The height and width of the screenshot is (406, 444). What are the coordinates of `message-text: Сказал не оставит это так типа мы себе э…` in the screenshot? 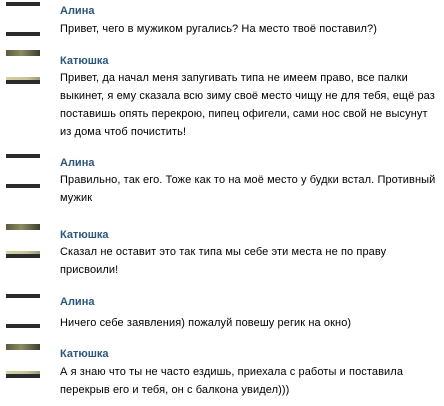 It's located at (223, 261).